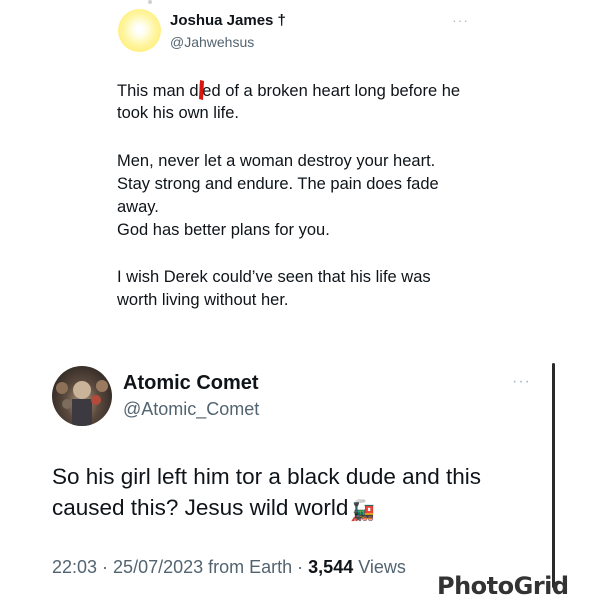 This screenshot has width=596, height=600. Describe the element at coordinates (191, 383) in the screenshot. I see `author-name: Atomic Comet` at that location.